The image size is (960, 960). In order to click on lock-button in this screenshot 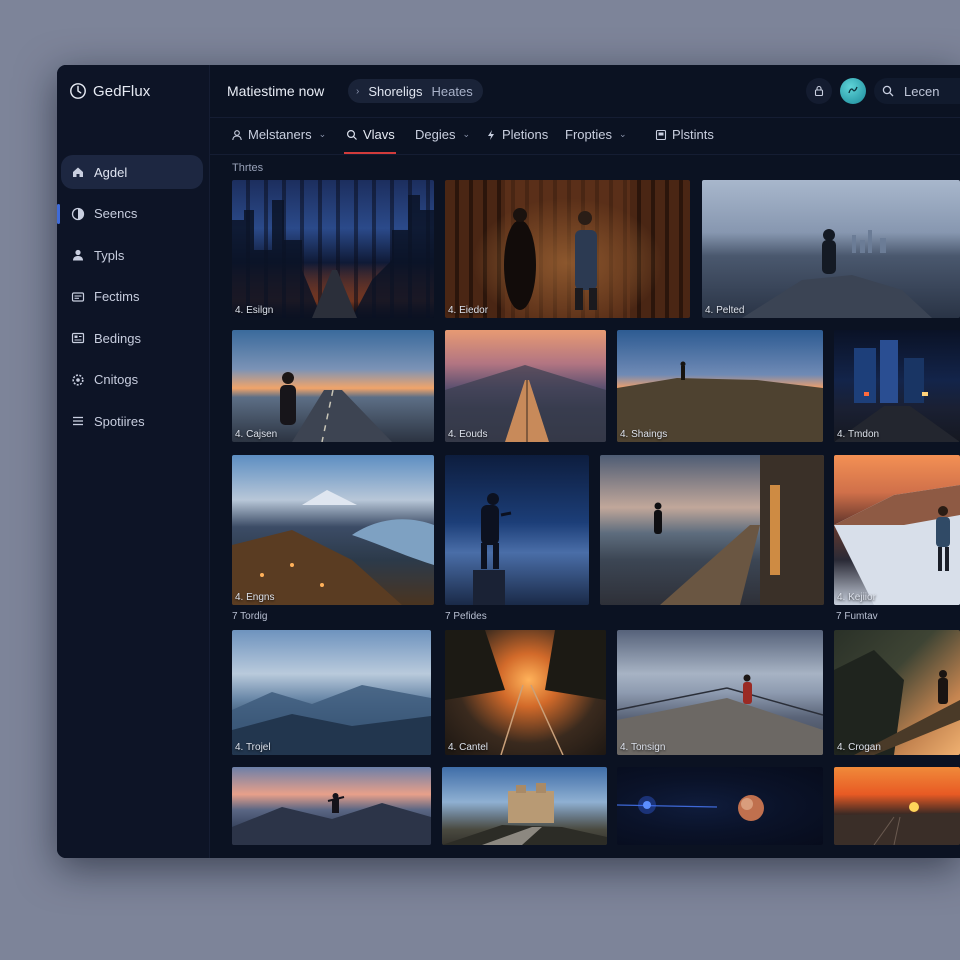, I will do `click(819, 91)`.